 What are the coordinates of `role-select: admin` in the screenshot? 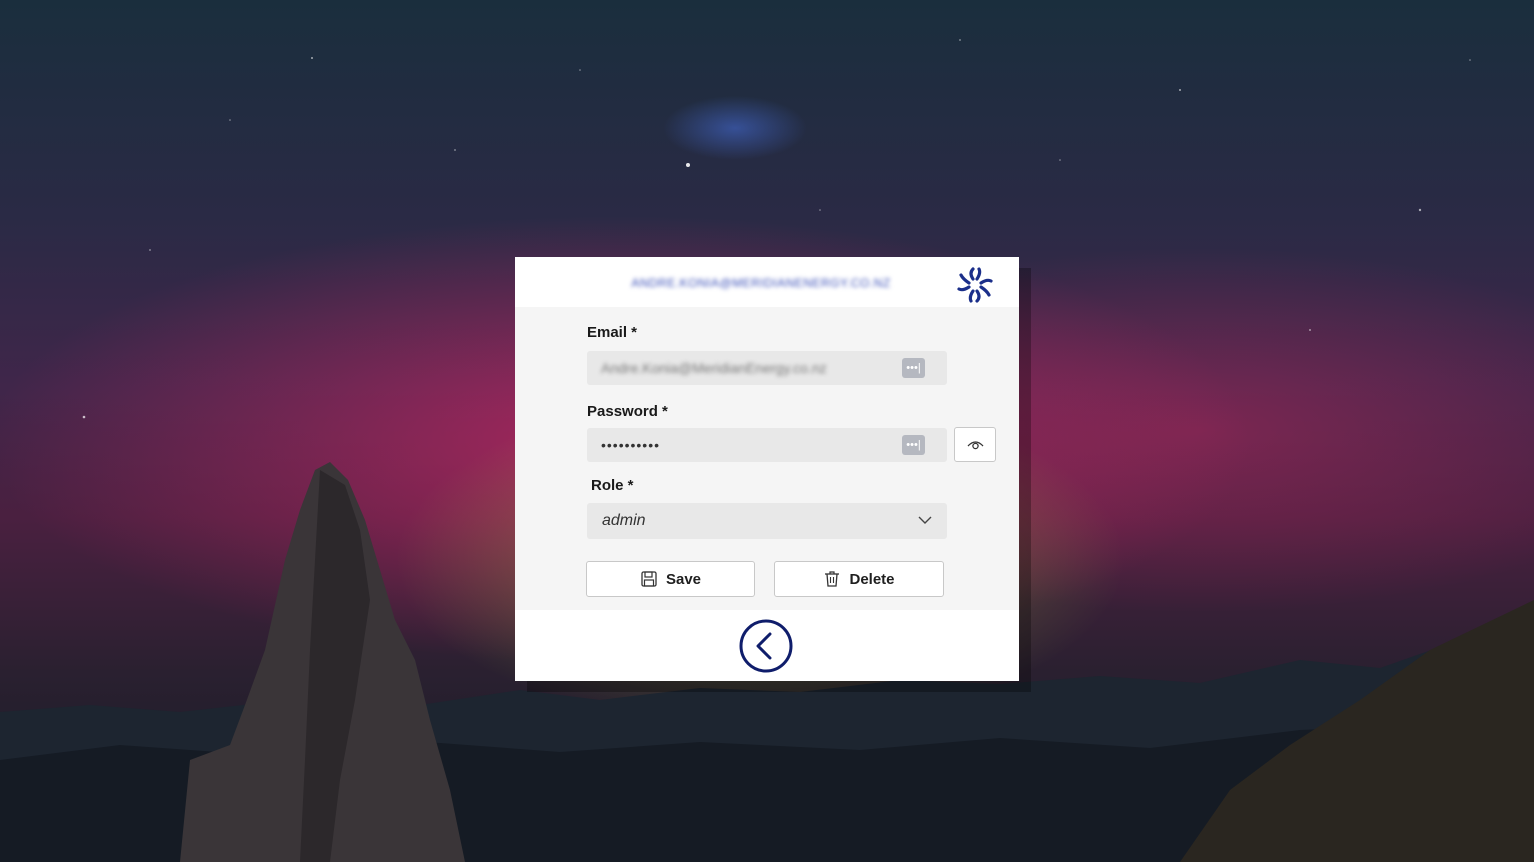 It's located at (767, 521).